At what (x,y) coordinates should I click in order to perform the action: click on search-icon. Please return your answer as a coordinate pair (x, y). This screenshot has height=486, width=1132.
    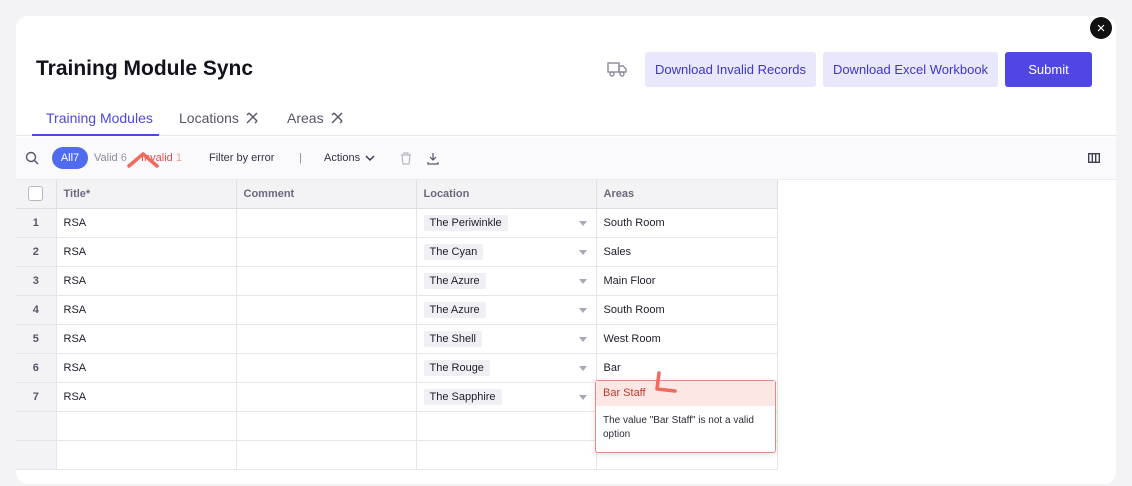
    Looking at the image, I should click on (32, 158).